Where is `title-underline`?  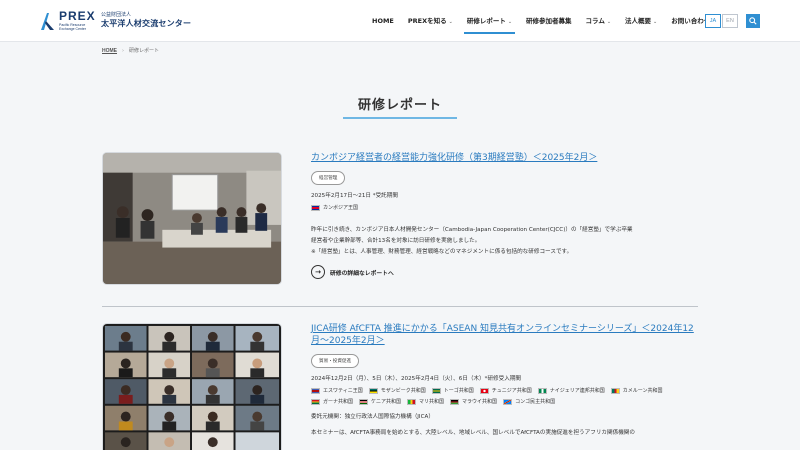 title-underline is located at coordinates (400, 118).